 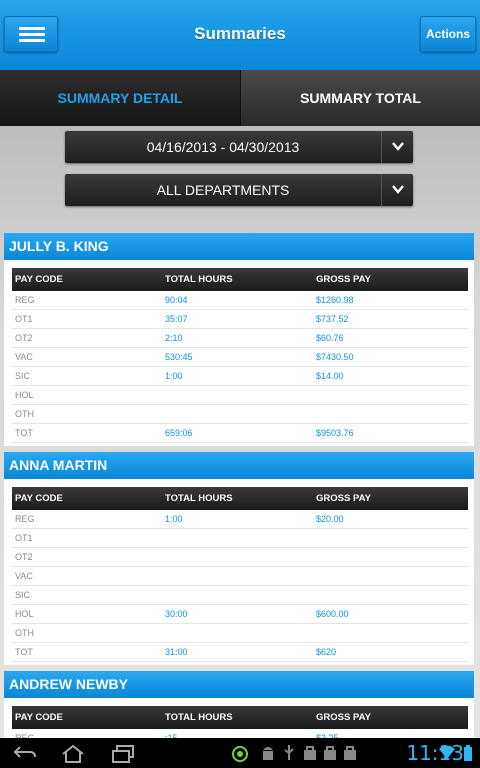 I want to click on battery-icon, so click(x=468, y=753).